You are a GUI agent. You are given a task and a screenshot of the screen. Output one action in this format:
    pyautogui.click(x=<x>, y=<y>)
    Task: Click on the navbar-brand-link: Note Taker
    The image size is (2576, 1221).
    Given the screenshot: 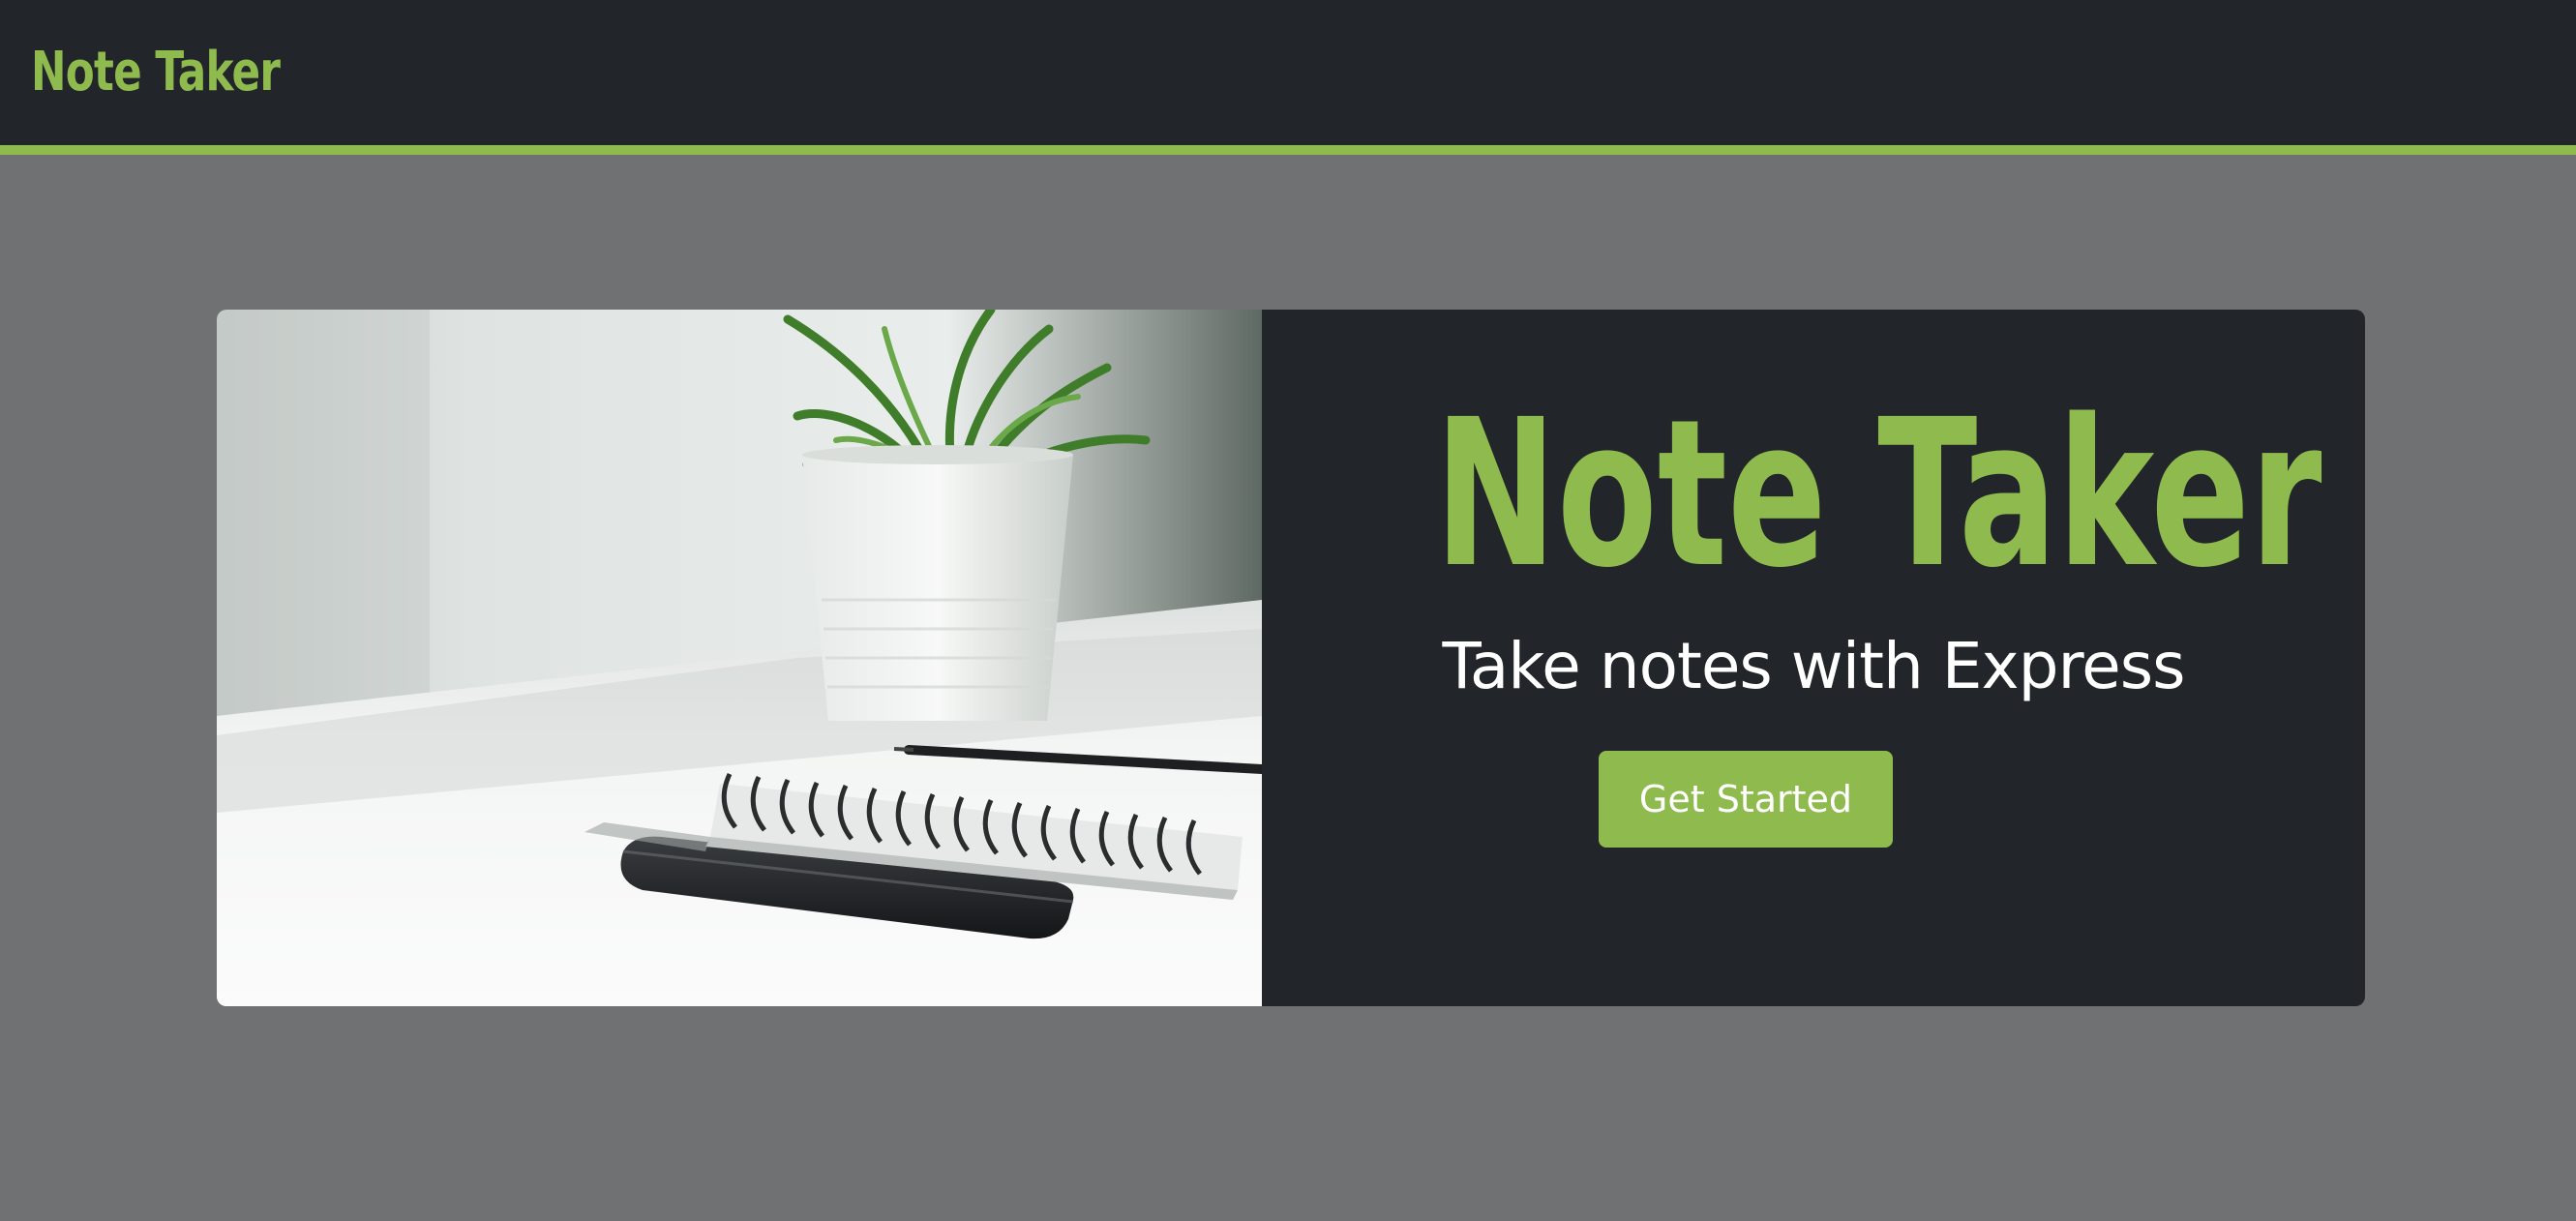 What is the action you would take?
    pyautogui.click(x=156, y=72)
    